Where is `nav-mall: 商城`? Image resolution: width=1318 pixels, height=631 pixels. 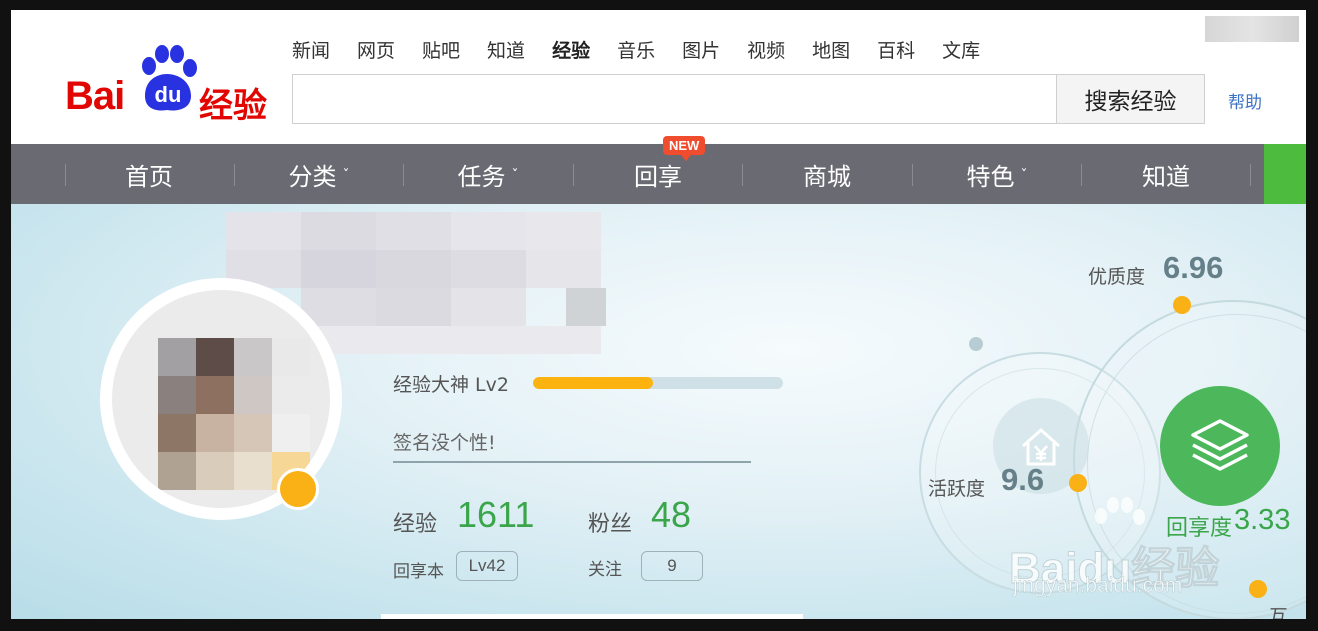
nav-mall: 商城 is located at coordinates (827, 174).